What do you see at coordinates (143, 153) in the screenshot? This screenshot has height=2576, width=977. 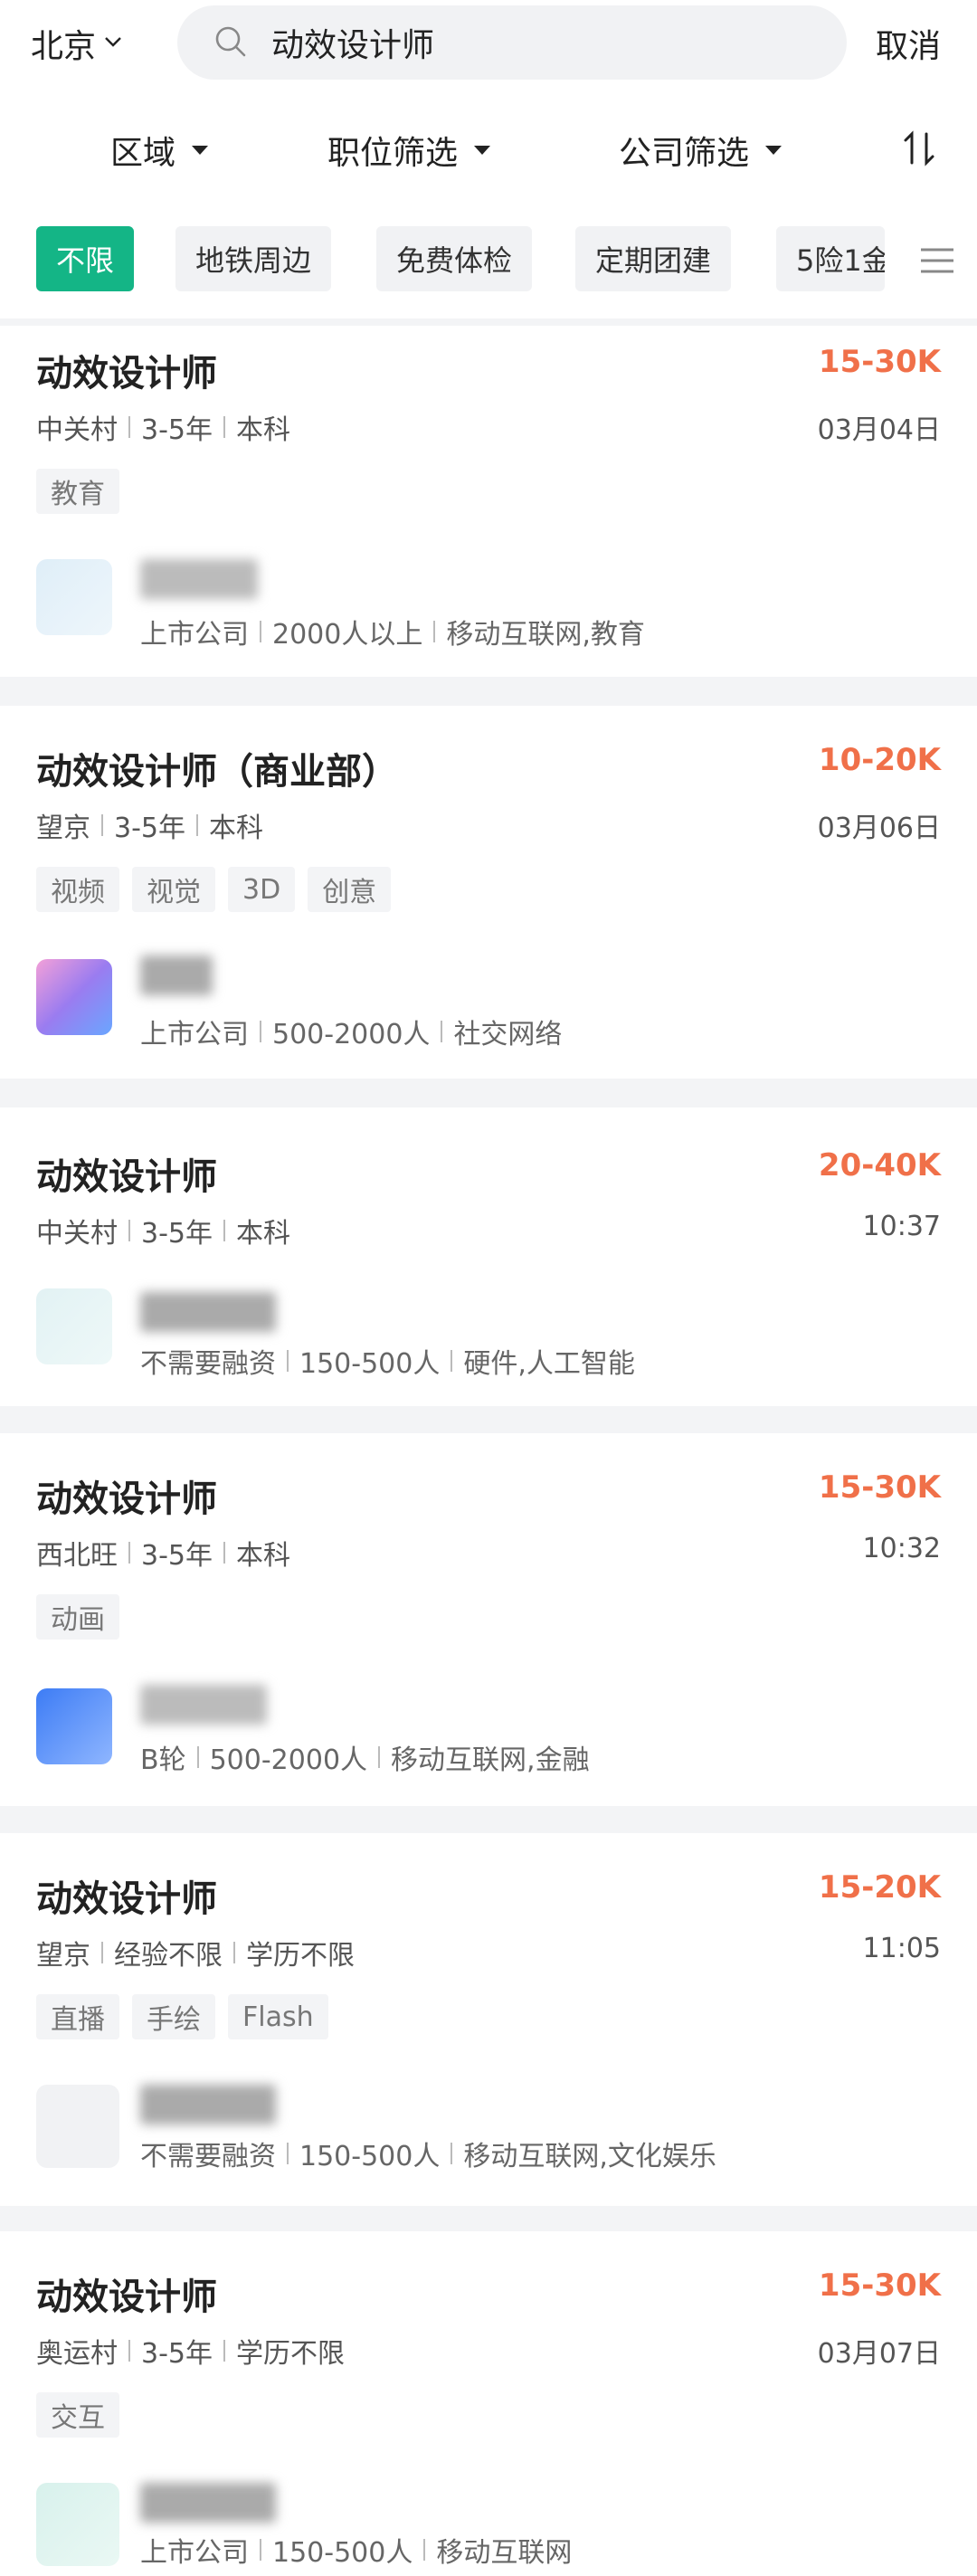 I see `filter-area-label: 区域` at bounding box center [143, 153].